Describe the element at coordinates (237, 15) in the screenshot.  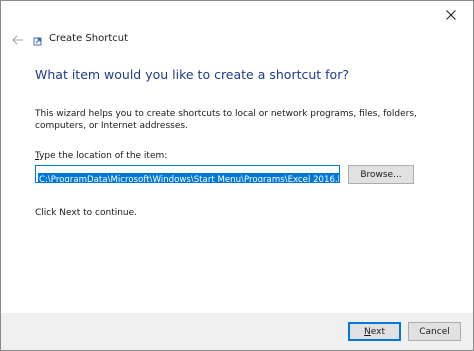
I see `title-bar` at that location.